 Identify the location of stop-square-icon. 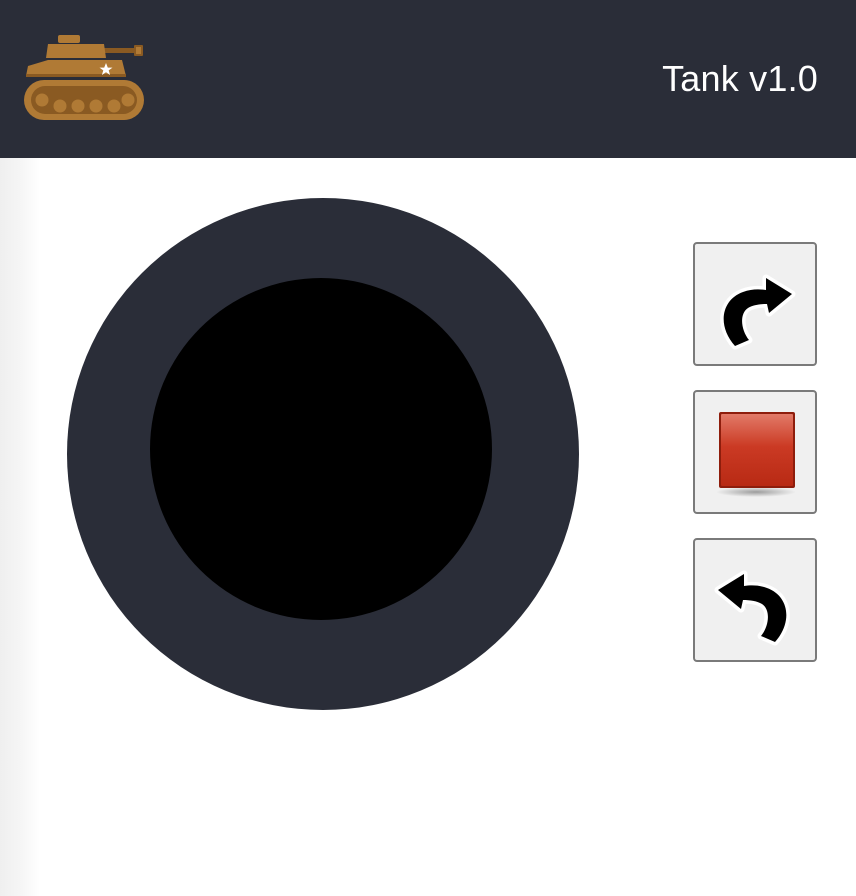
(756, 454).